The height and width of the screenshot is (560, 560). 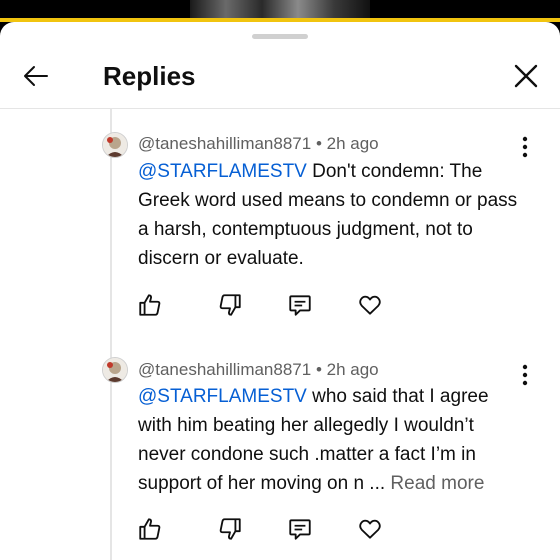 I want to click on page-title: Replies, so click(x=149, y=76).